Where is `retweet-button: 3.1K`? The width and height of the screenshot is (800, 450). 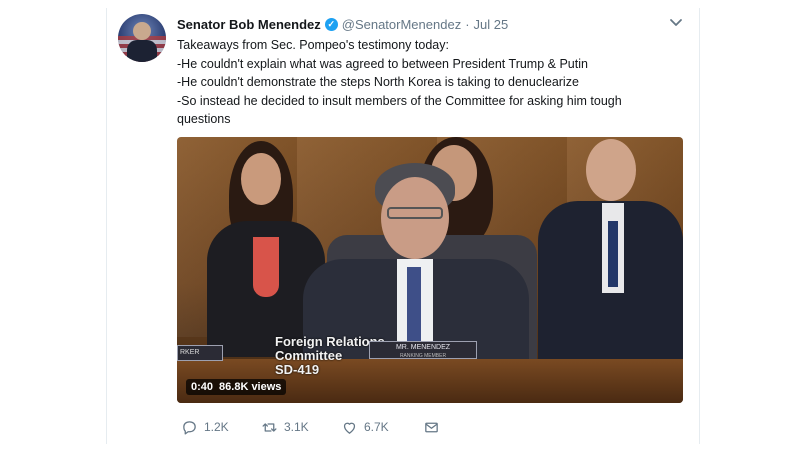
retweet-button: 3.1K is located at coordinates (301, 427).